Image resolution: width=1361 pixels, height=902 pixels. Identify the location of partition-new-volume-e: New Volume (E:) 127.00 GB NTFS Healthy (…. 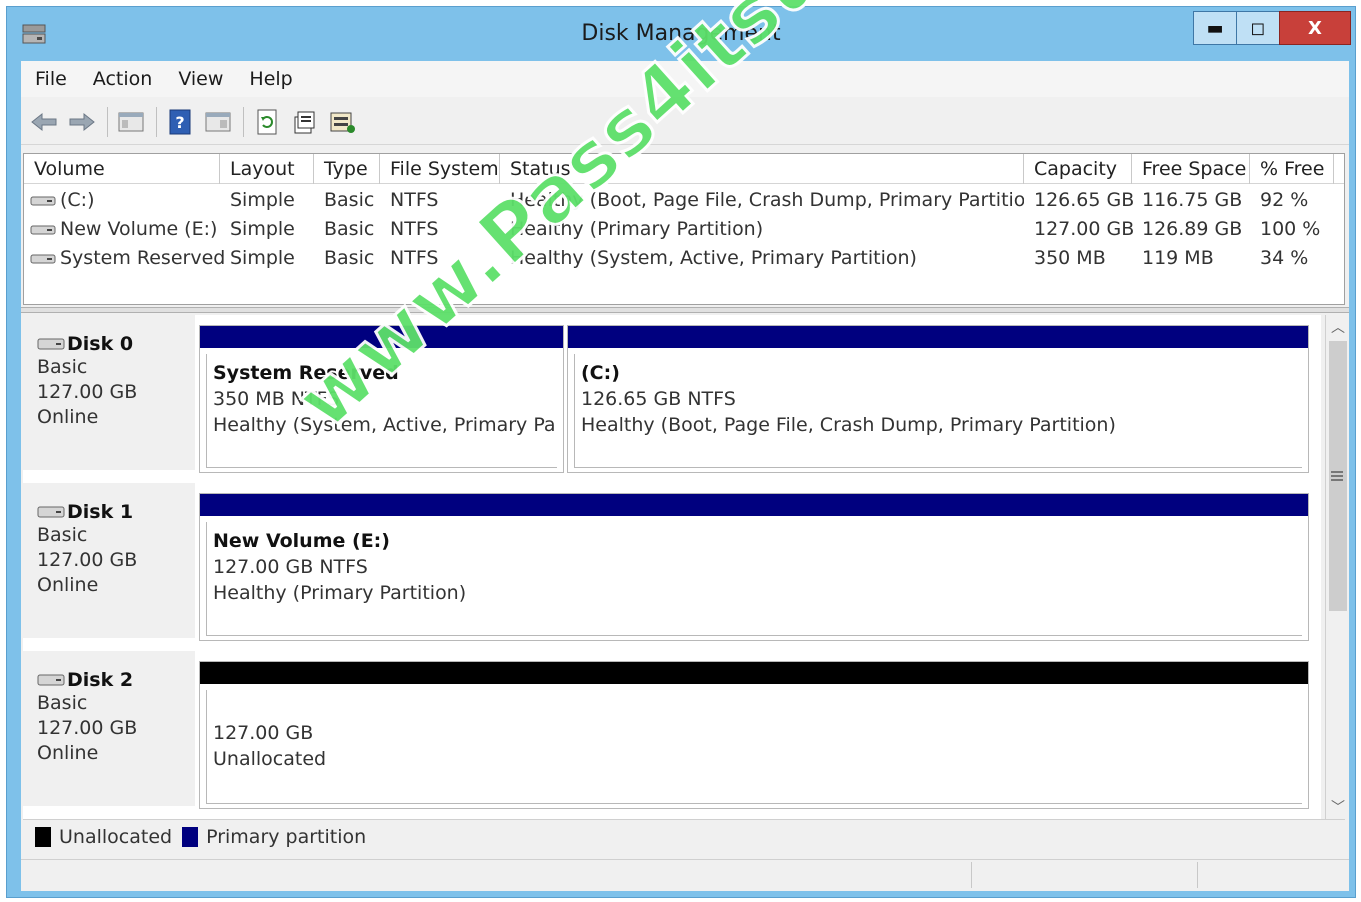
(754, 567).